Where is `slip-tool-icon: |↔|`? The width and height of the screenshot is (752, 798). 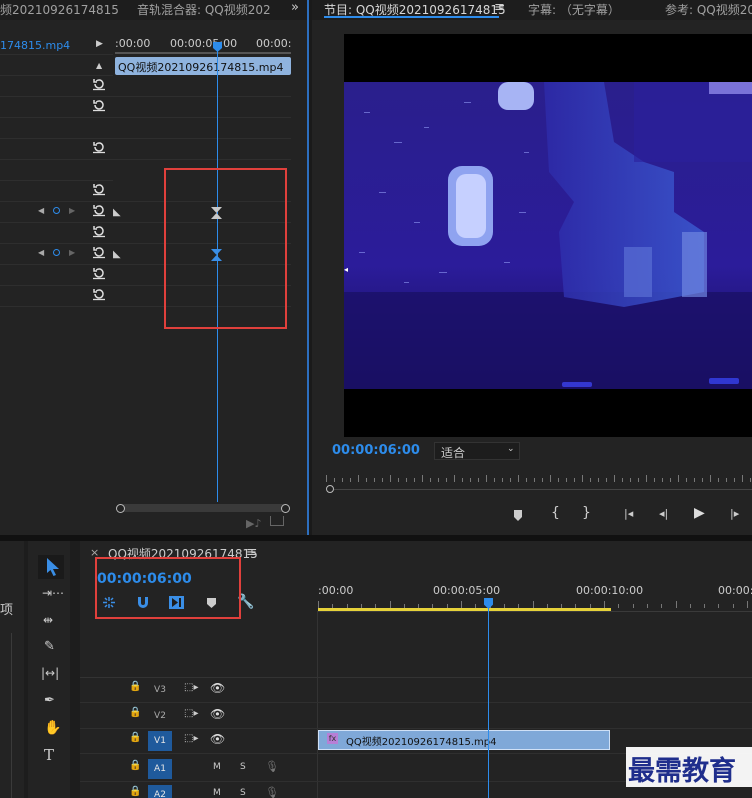
slip-tool-icon: |↔| is located at coordinates (50, 673).